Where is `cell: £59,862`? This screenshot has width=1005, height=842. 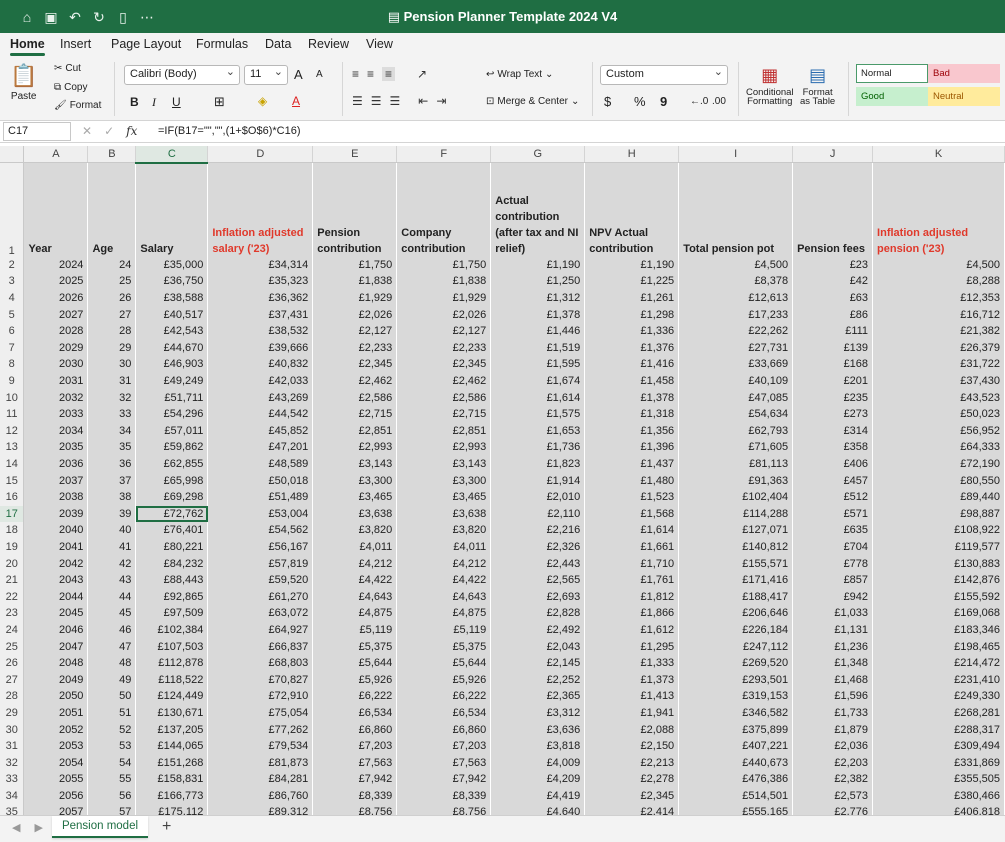 cell: £59,862 is located at coordinates (171, 447).